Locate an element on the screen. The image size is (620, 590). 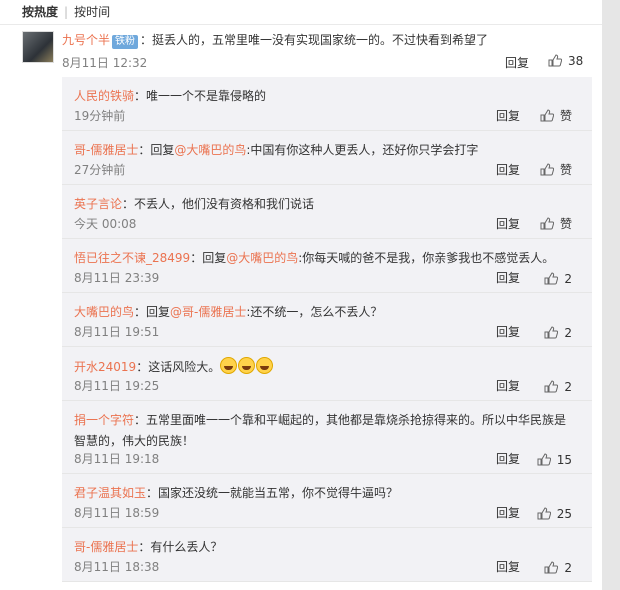
reply-username: 捐一个字符 is located at coordinates (104, 420).